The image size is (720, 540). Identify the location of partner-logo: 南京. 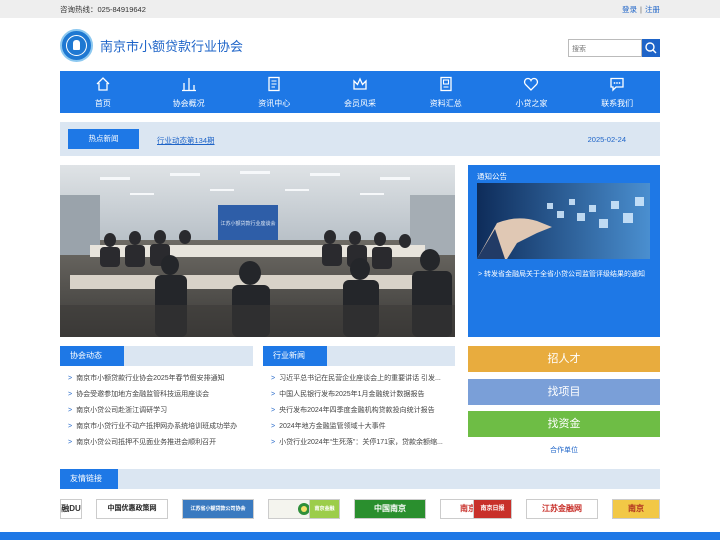
(636, 509).